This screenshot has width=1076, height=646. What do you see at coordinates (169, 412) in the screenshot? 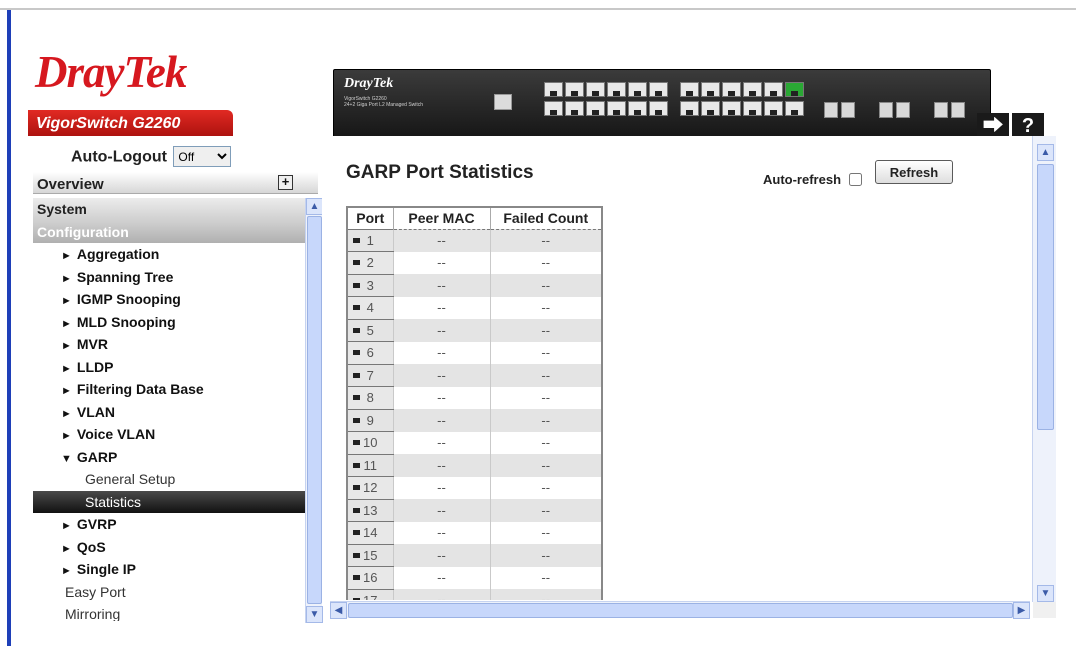
I see `sidebar-item-vlan: ► VLAN` at bounding box center [169, 412].